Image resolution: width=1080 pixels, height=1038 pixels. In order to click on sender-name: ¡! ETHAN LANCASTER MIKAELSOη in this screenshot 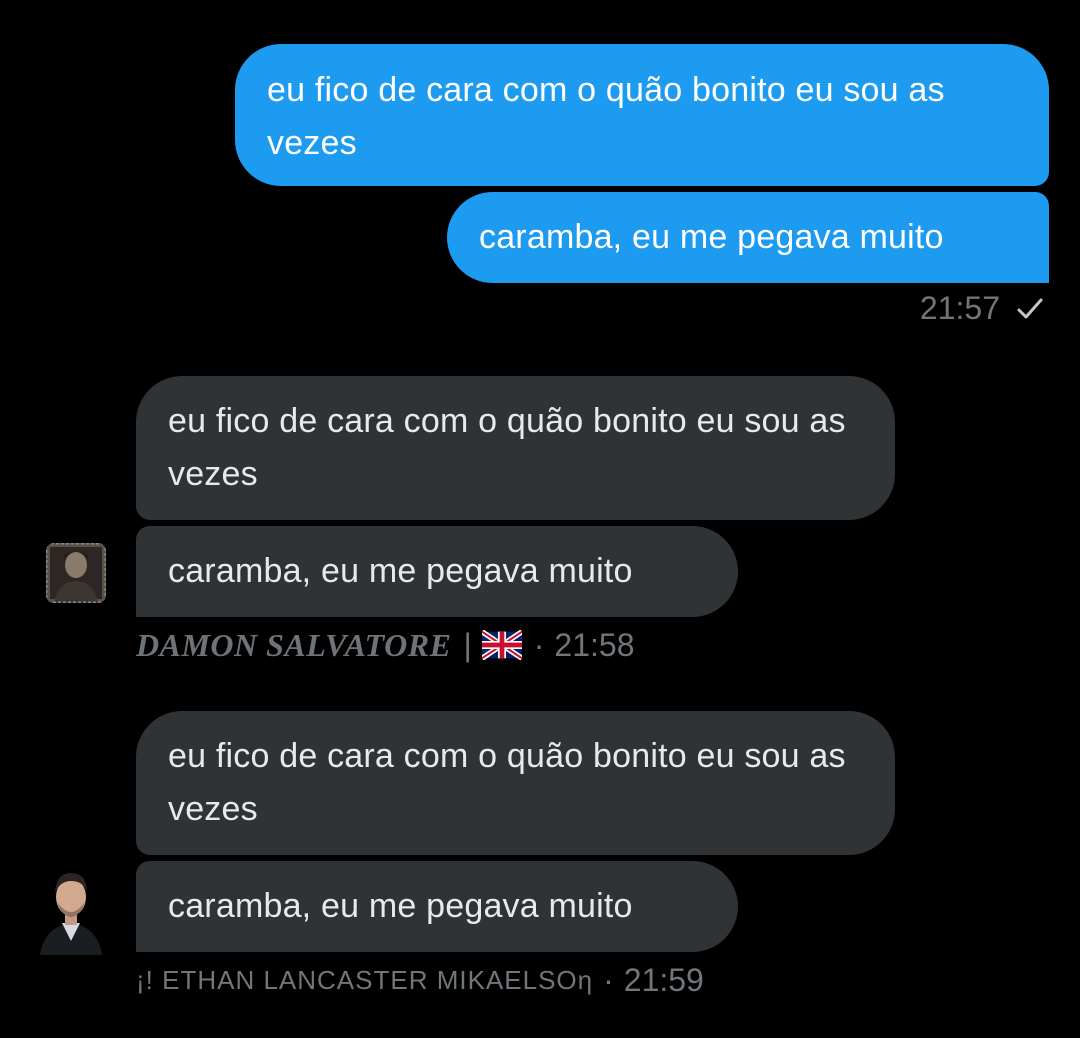, I will do `click(364, 980)`.